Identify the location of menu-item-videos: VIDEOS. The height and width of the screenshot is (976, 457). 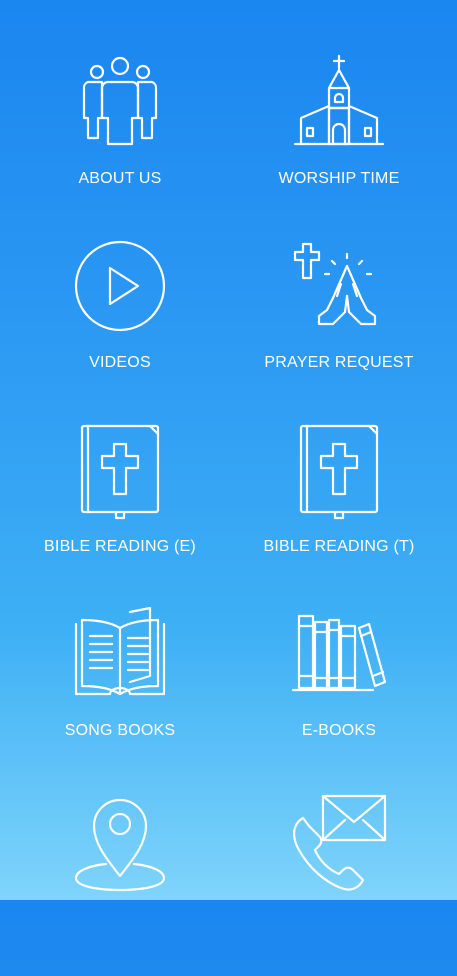
(120, 328).